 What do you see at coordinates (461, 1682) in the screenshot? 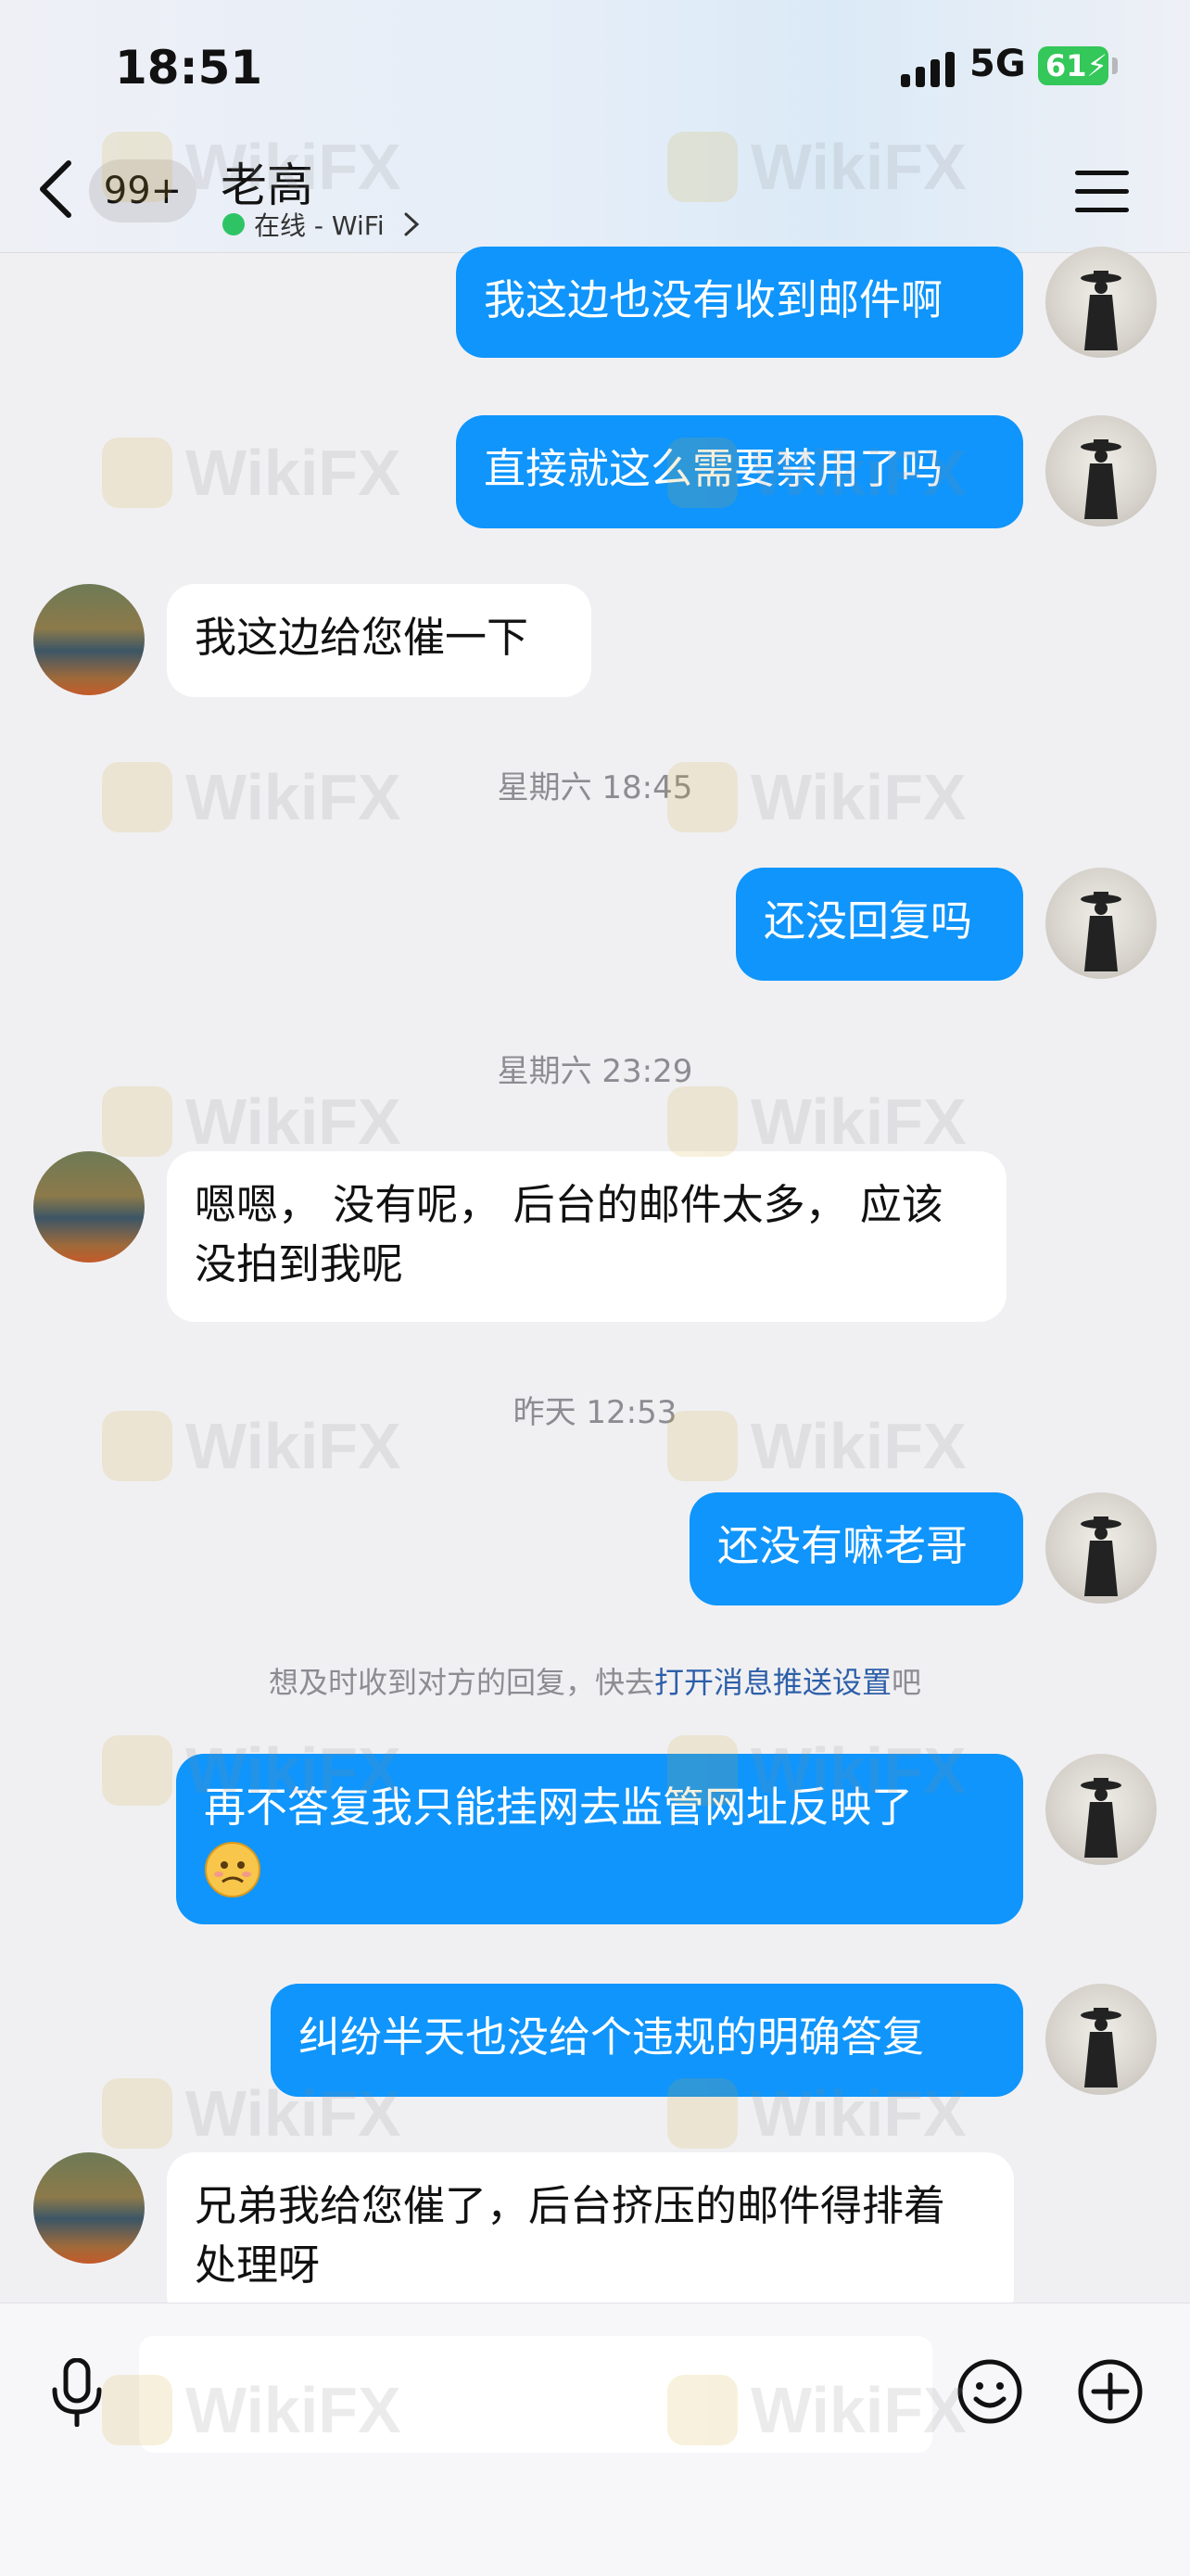
I see `notice-prefix: 想及时收到对方的回复，快去` at bounding box center [461, 1682].